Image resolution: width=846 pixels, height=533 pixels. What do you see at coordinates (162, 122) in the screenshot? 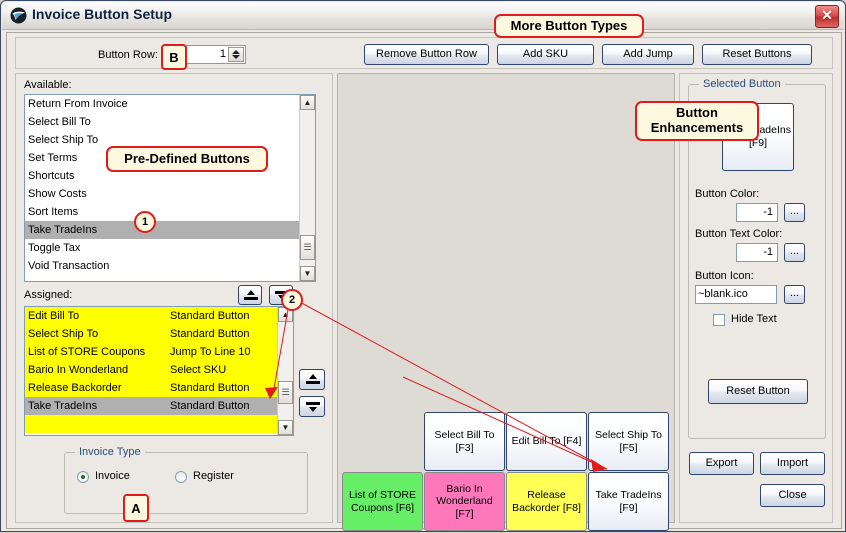
I see `list-item: Select Bill To` at bounding box center [162, 122].